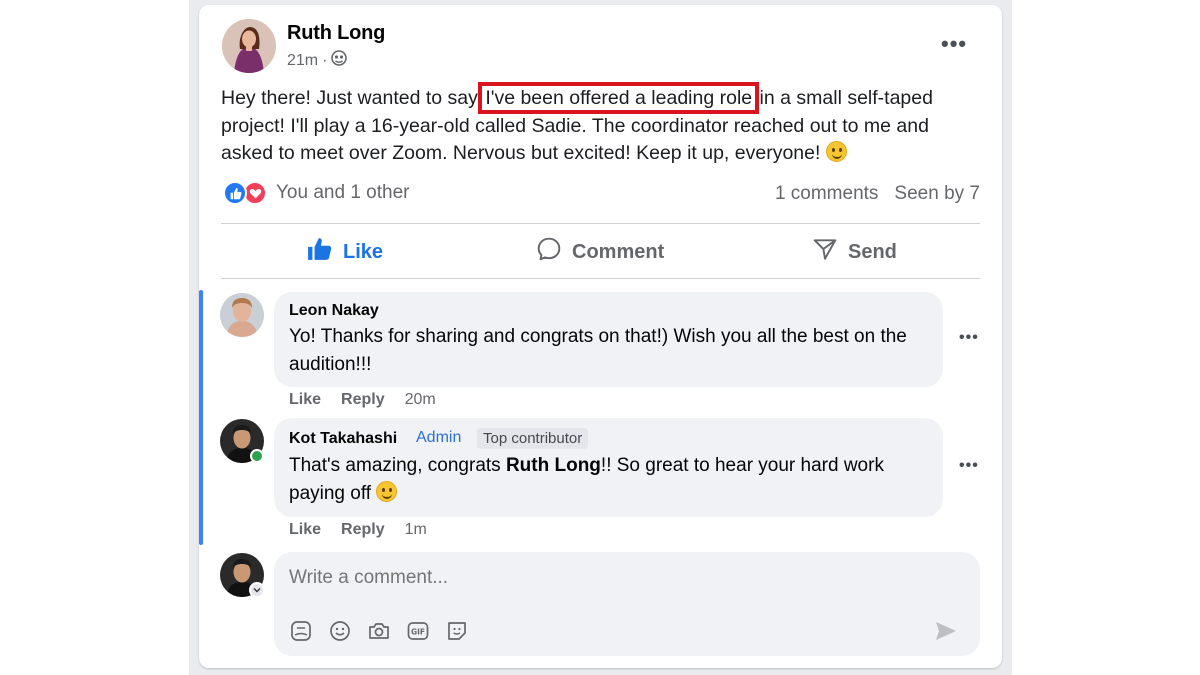  I want to click on comment-actions: Like Reply 20m, so click(362, 400).